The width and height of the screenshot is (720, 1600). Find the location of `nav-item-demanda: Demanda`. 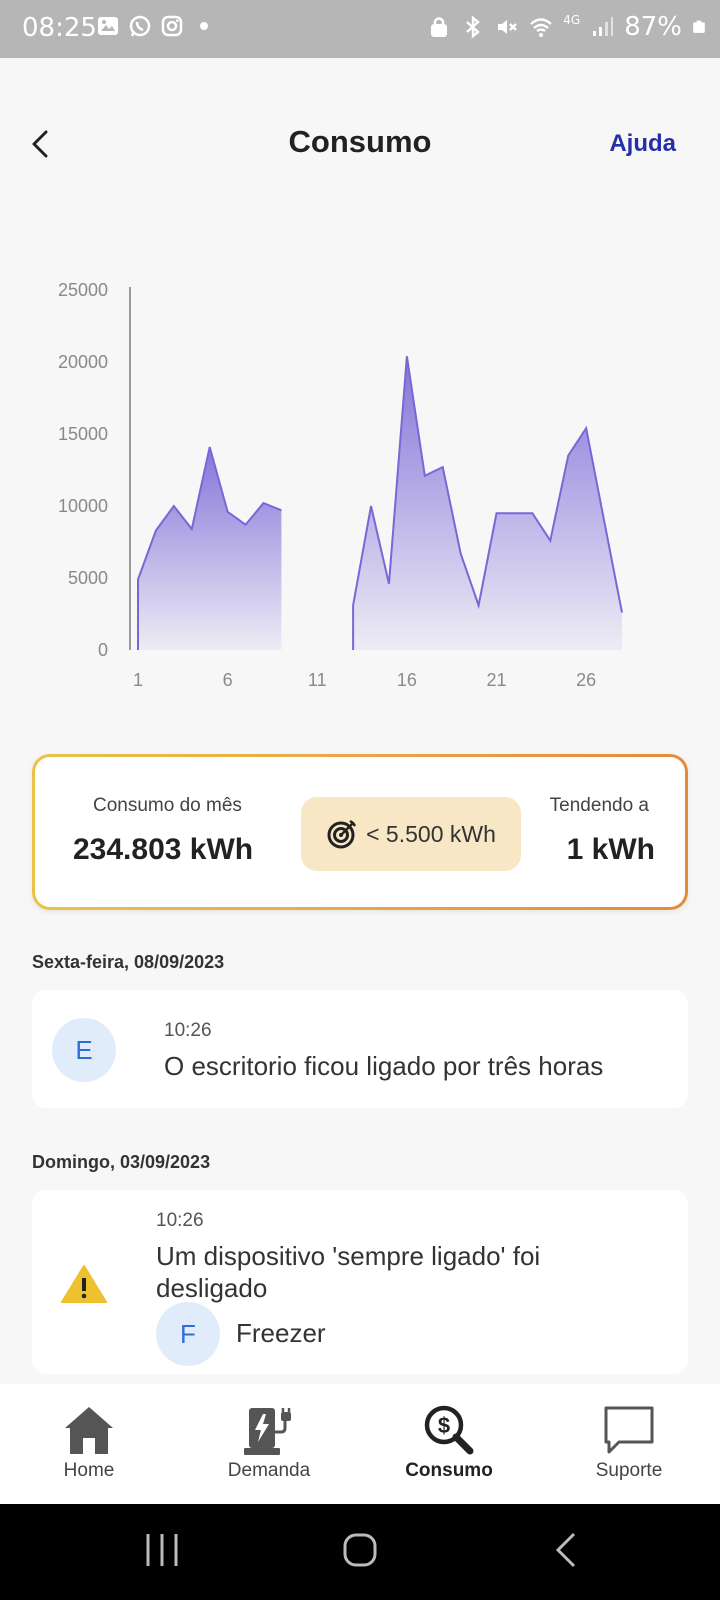

nav-item-demanda: Demanda is located at coordinates (269, 1443).